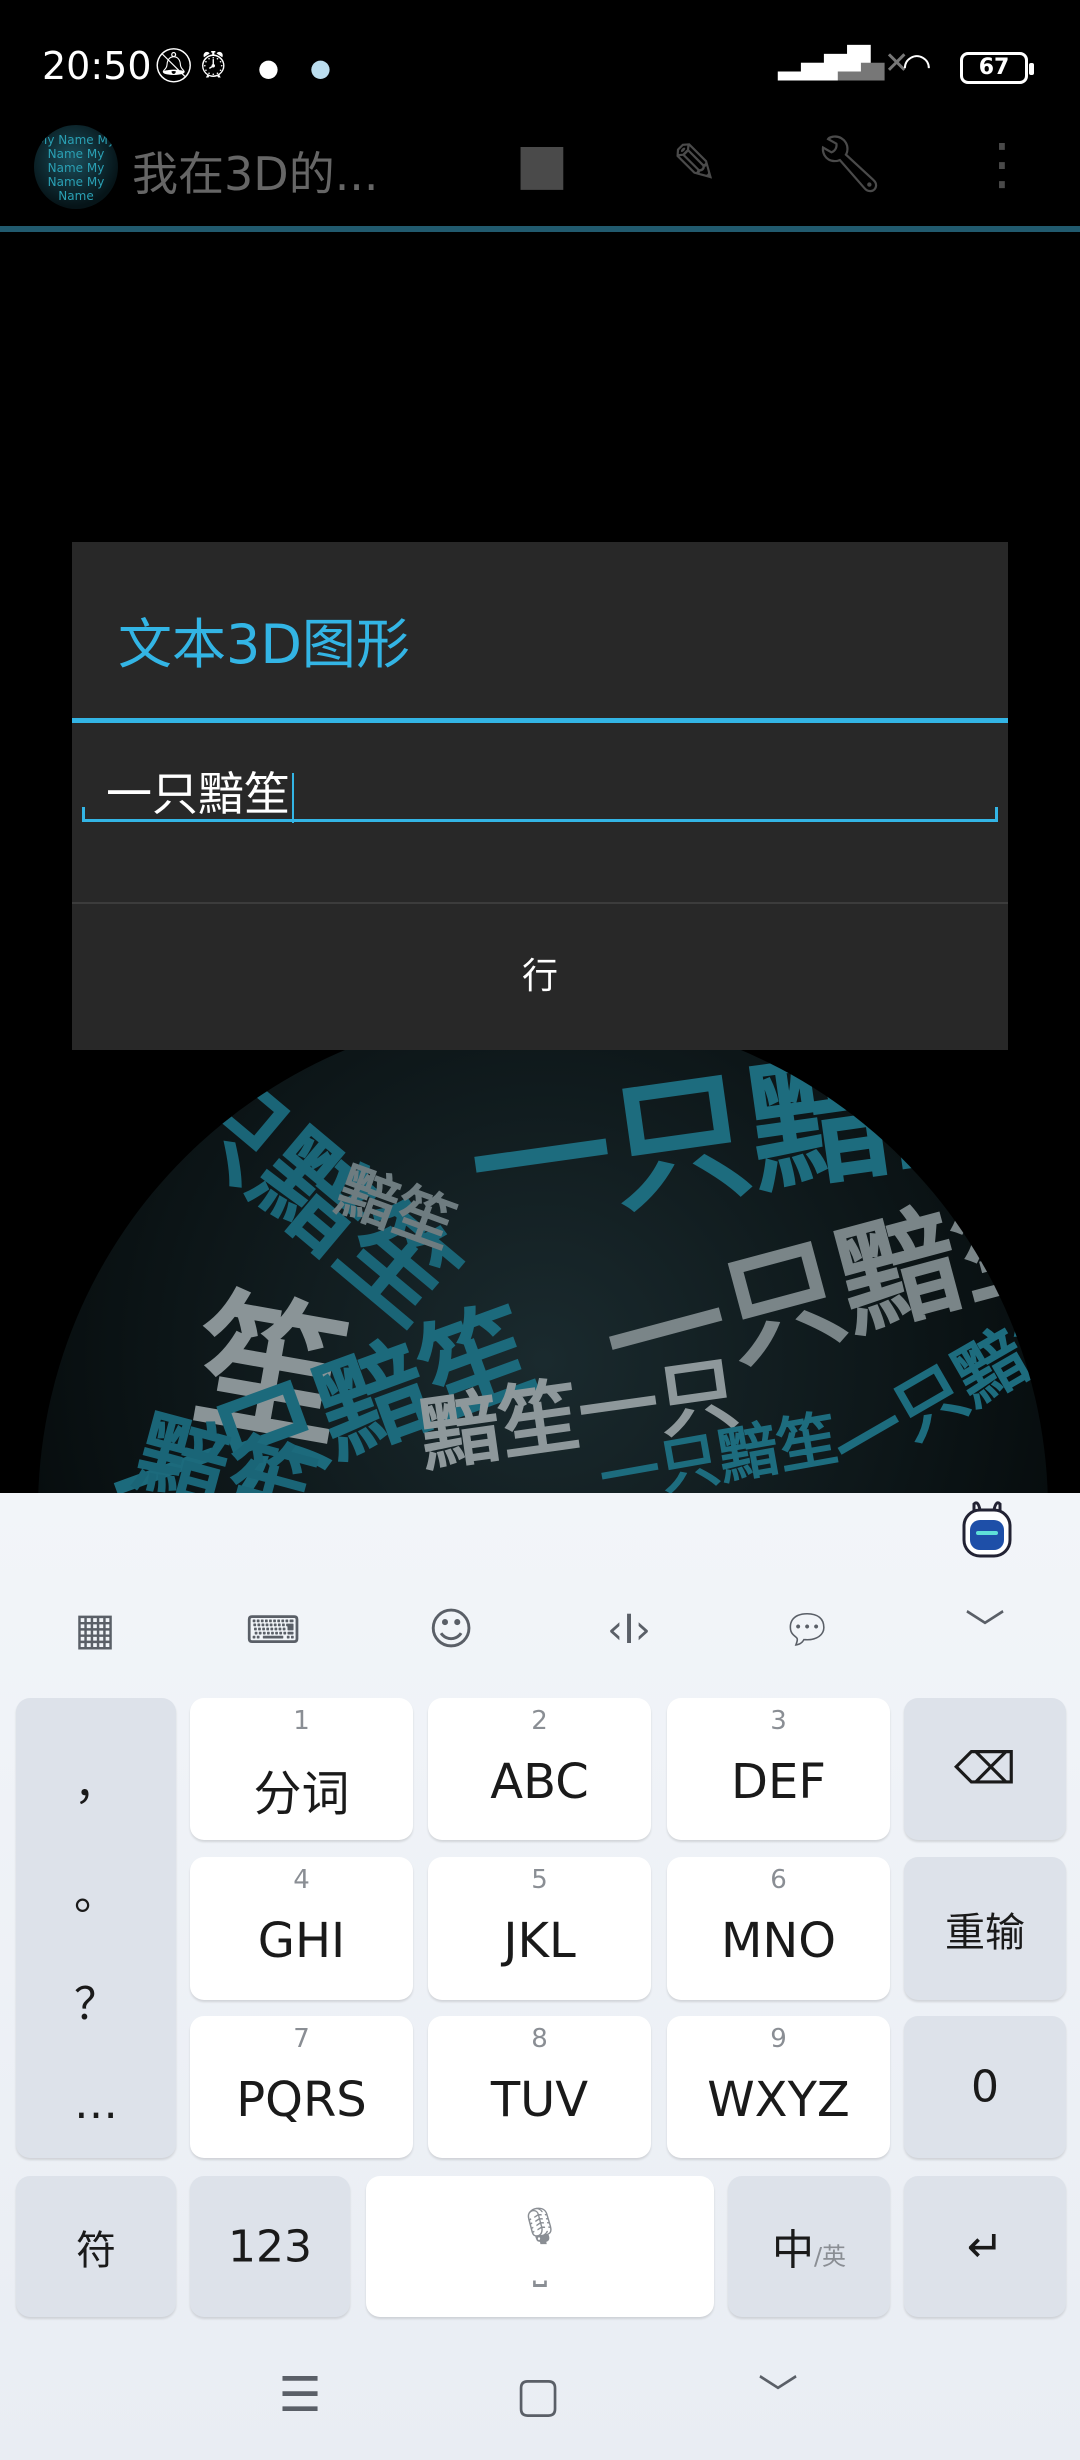 The width and height of the screenshot is (1080, 2460). I want to click on nav-back-icon: ﹀, so click(778, 2395).